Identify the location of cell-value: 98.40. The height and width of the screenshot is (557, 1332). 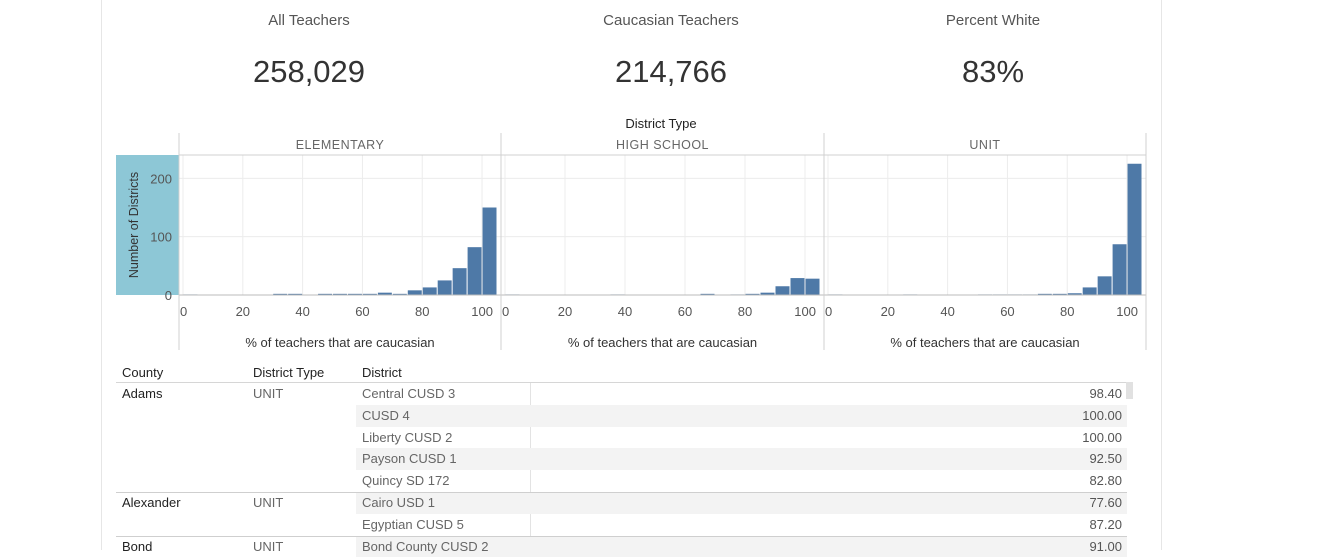
(1105, 393).